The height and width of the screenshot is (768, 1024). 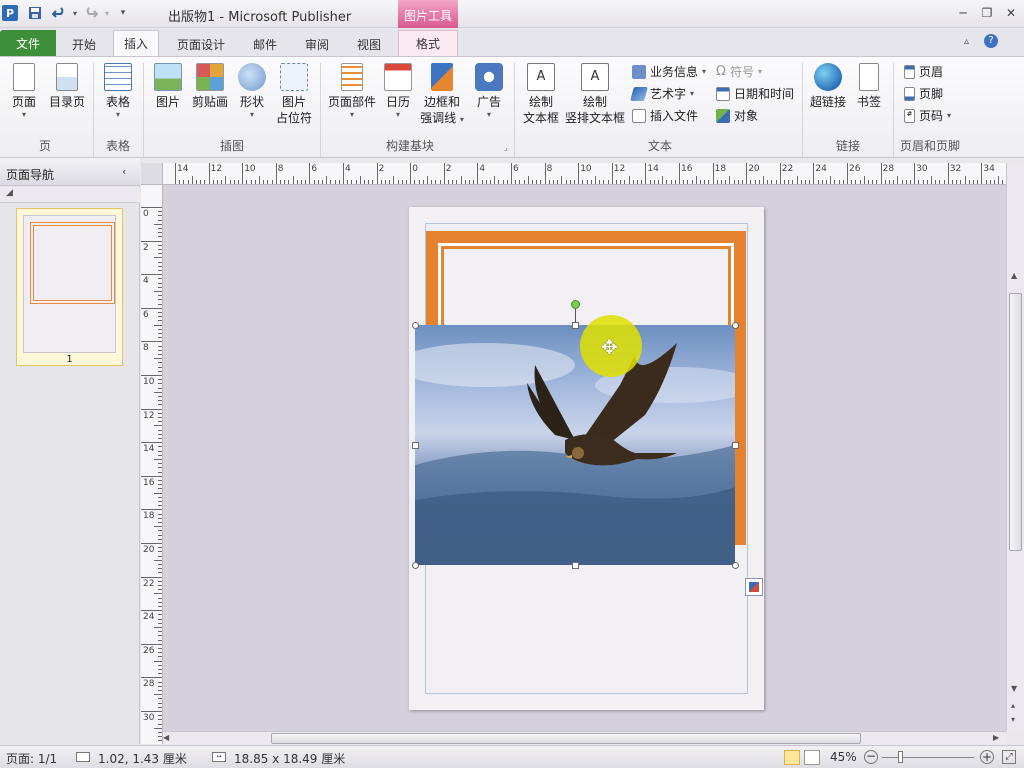 I want to click on two-page-view-icon, so click(x=812, y=757).